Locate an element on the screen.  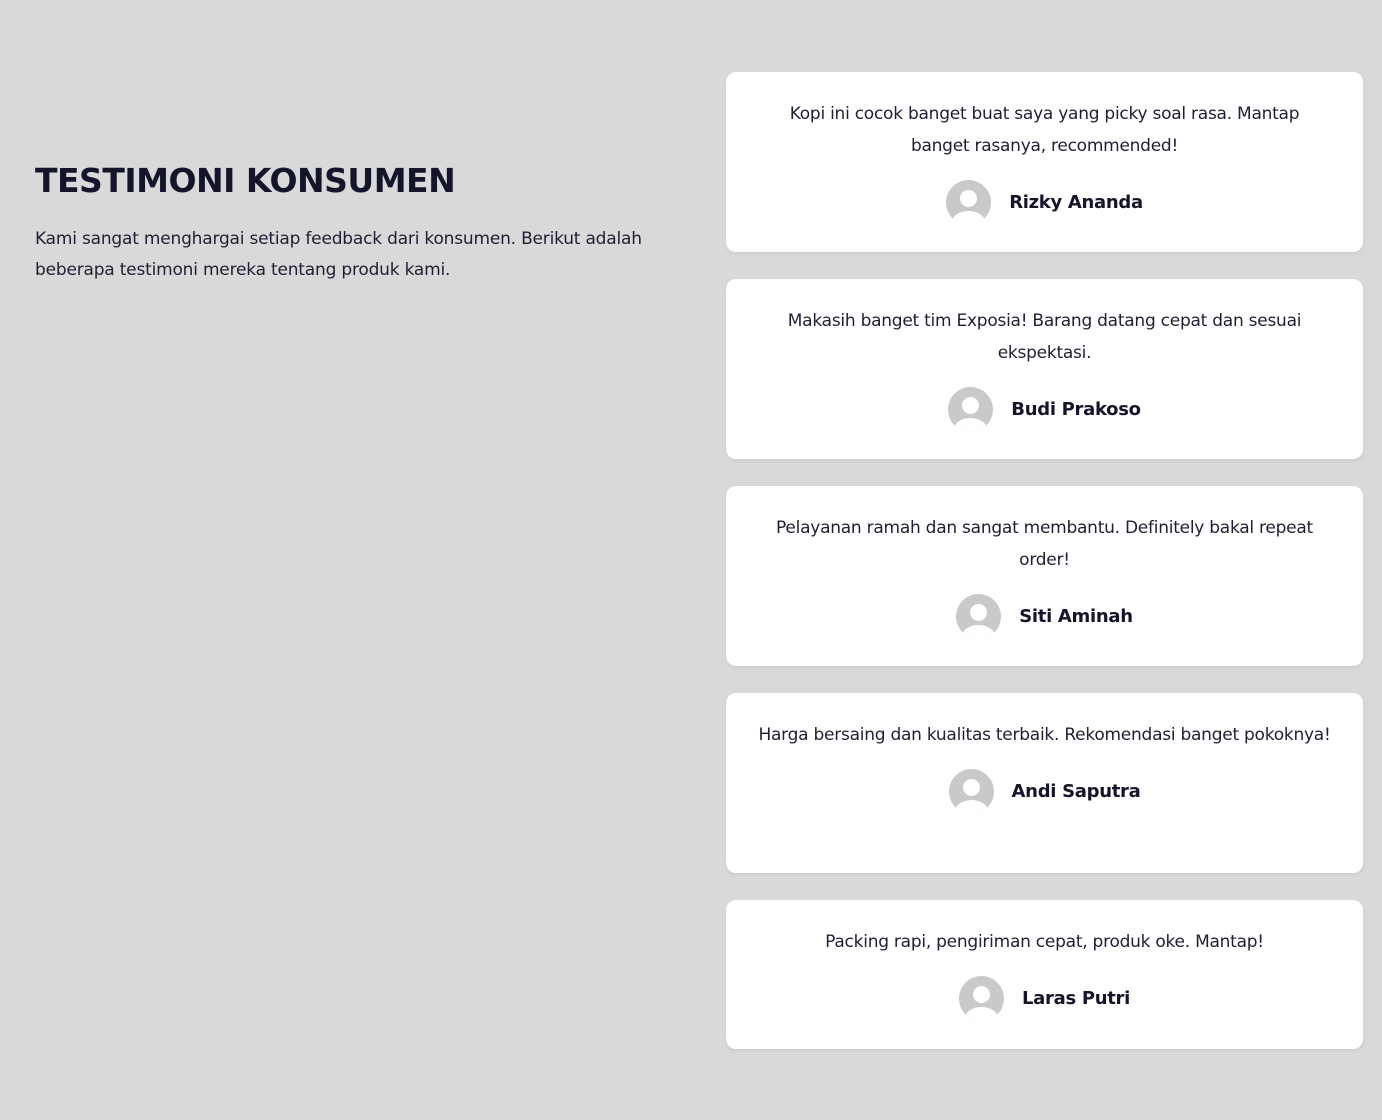
testimonial-author: Andi Saputra is located at coordinates (1044, 791).